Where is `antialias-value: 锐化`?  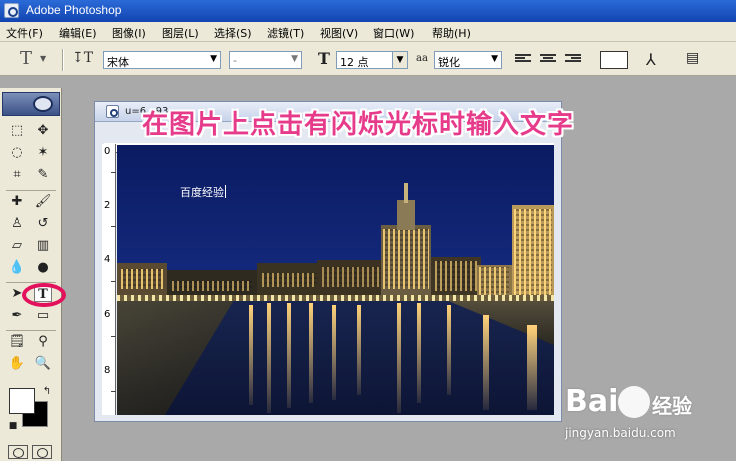
antialias-value: 锐化 is located at coordinates (449, 62).